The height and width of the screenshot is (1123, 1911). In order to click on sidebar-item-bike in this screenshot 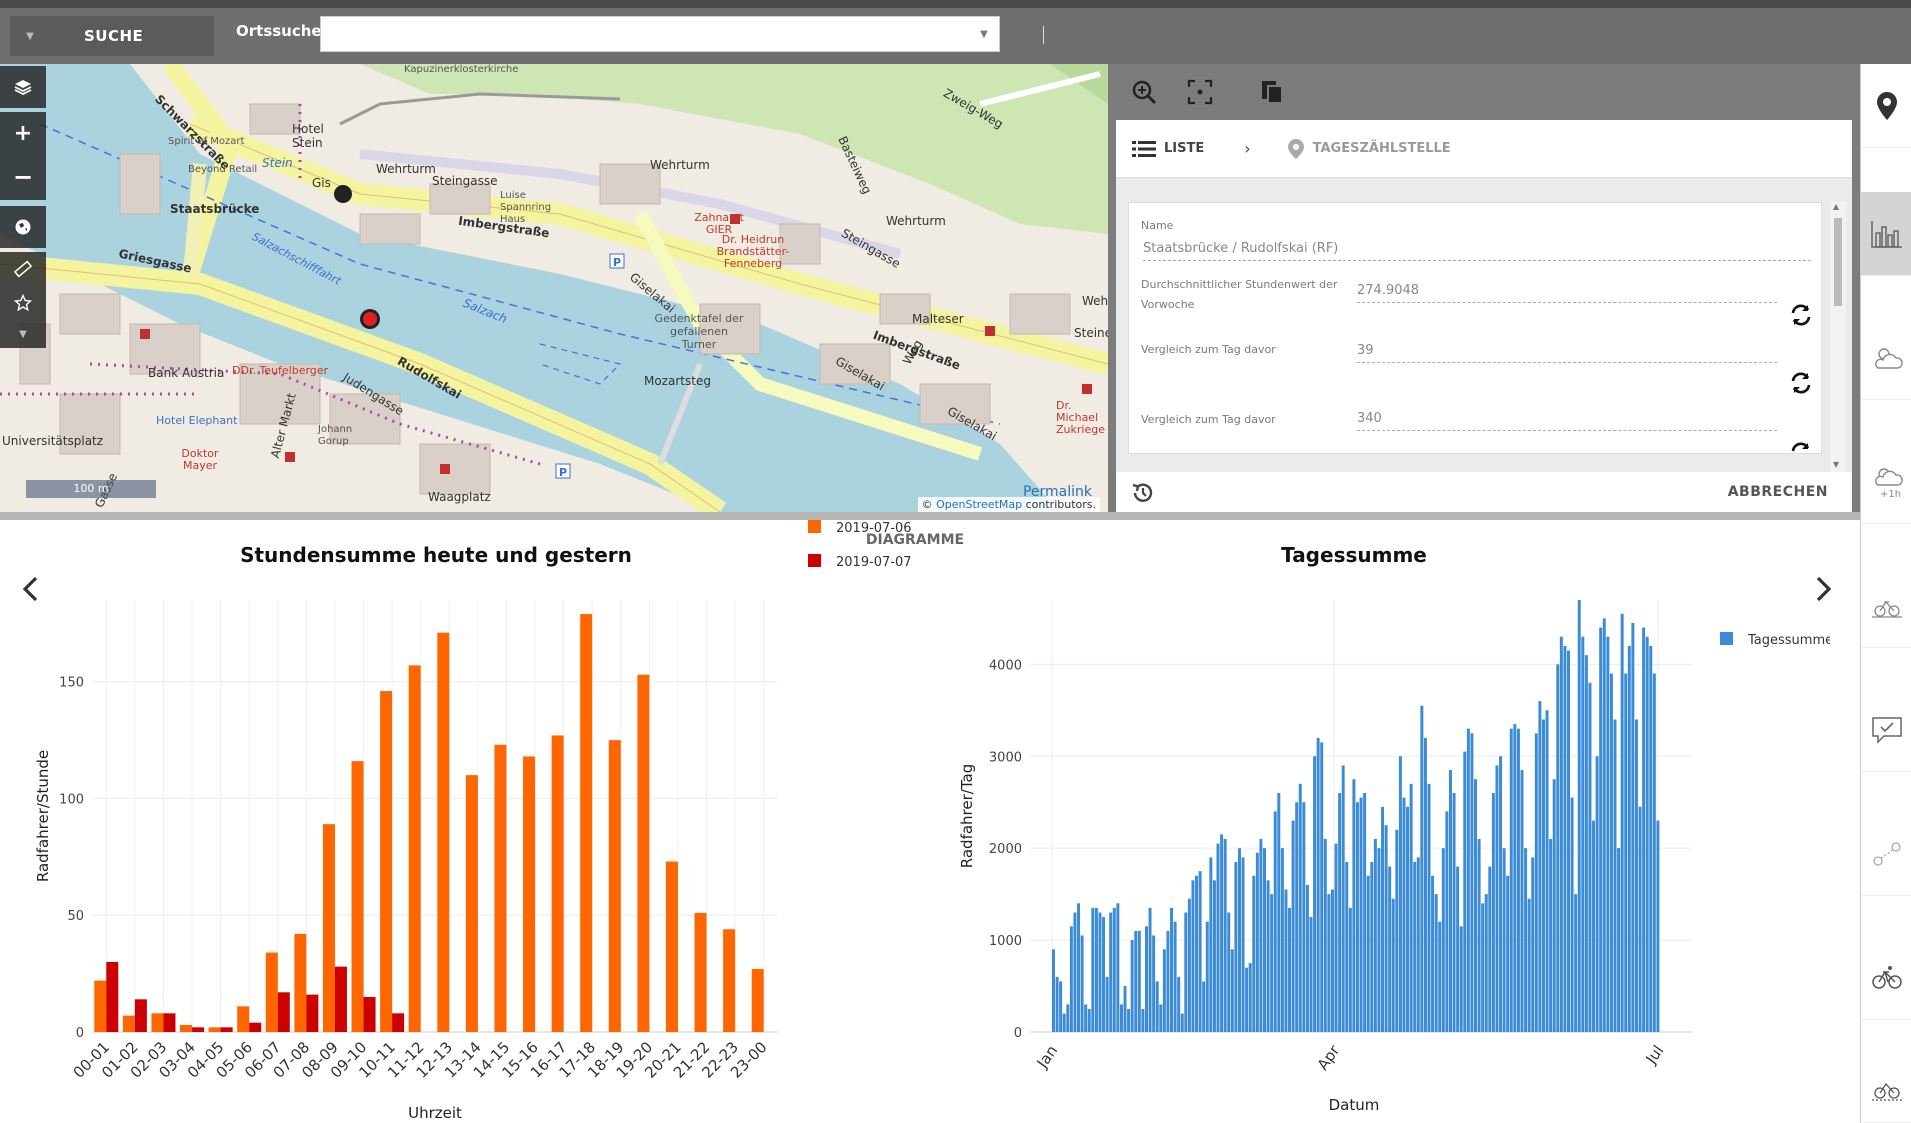, I will do `click(1886, 978)`.